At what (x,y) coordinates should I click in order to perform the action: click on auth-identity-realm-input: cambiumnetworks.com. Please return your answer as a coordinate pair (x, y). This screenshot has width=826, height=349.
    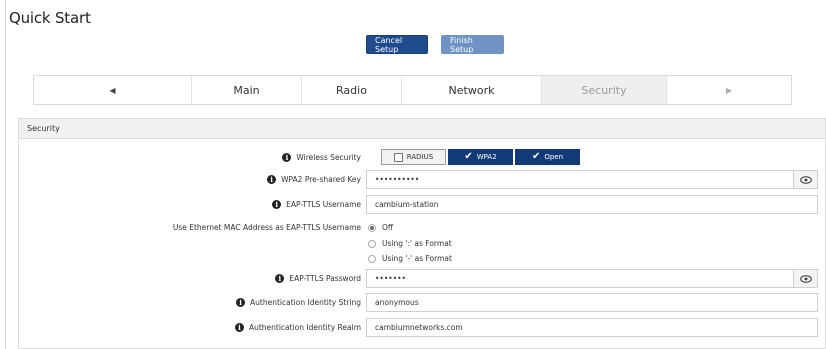
    Looking at the image, I should click on (592, 327).